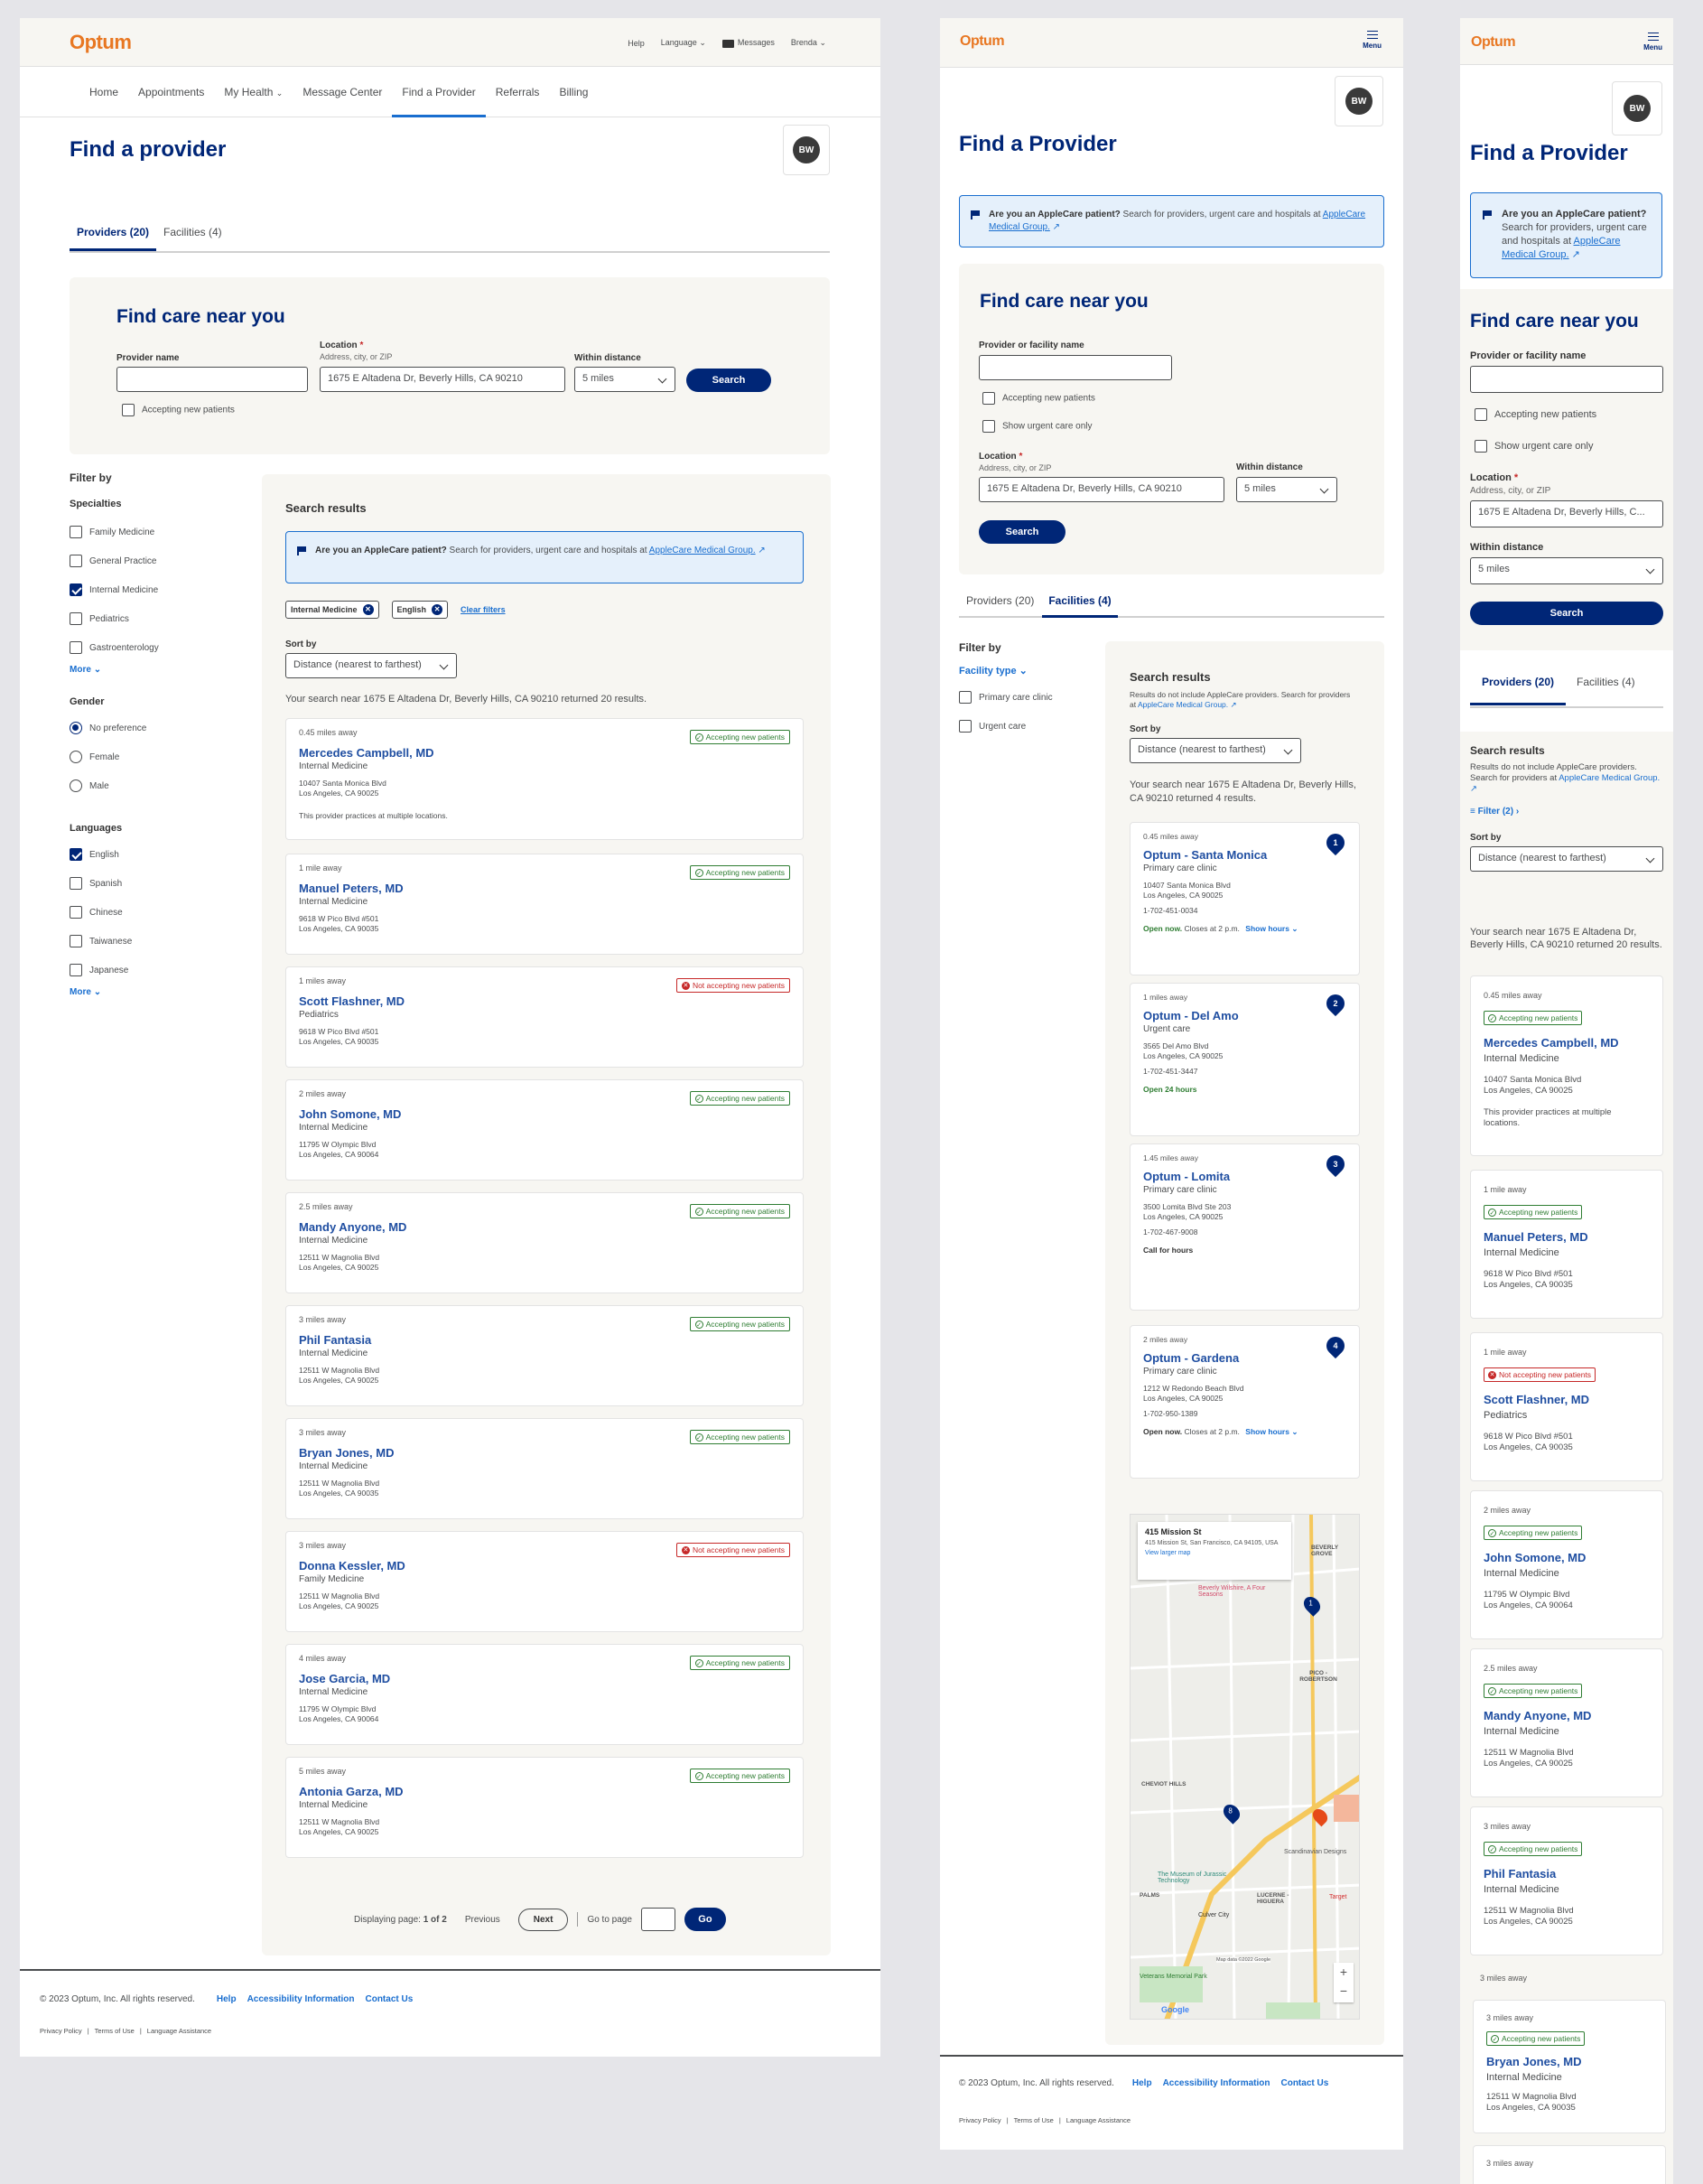  I want to click on facility-phone: 1-702-467-9008, so click(1245, 1232).